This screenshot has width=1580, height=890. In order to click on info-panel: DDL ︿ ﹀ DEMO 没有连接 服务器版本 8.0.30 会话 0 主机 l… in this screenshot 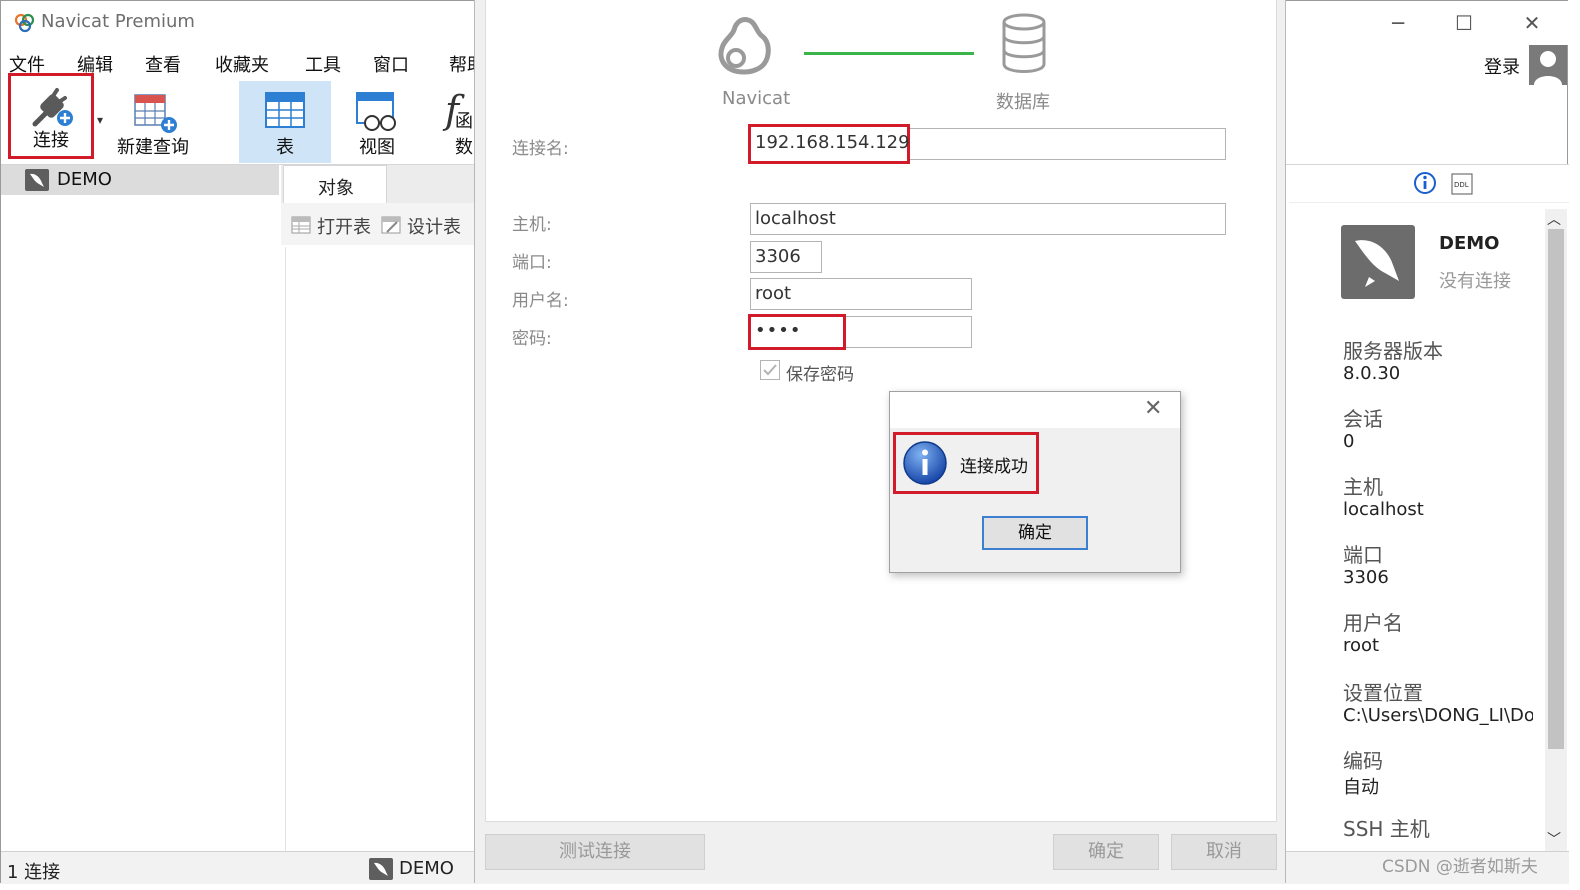, I will do `click(1429, 508)`.